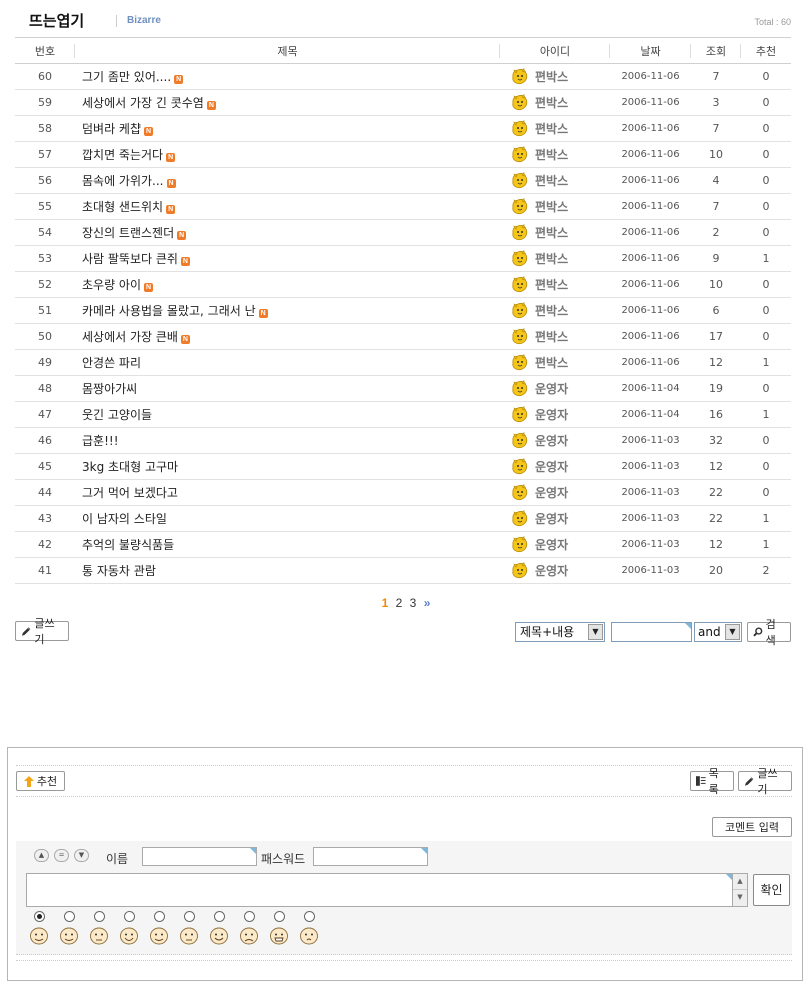  Describe the element at coordinates (403, 284) in the screenshot. I see `table-row: 52 초우량 아이 N 편박스 2006-11-06 10 0` at that location.